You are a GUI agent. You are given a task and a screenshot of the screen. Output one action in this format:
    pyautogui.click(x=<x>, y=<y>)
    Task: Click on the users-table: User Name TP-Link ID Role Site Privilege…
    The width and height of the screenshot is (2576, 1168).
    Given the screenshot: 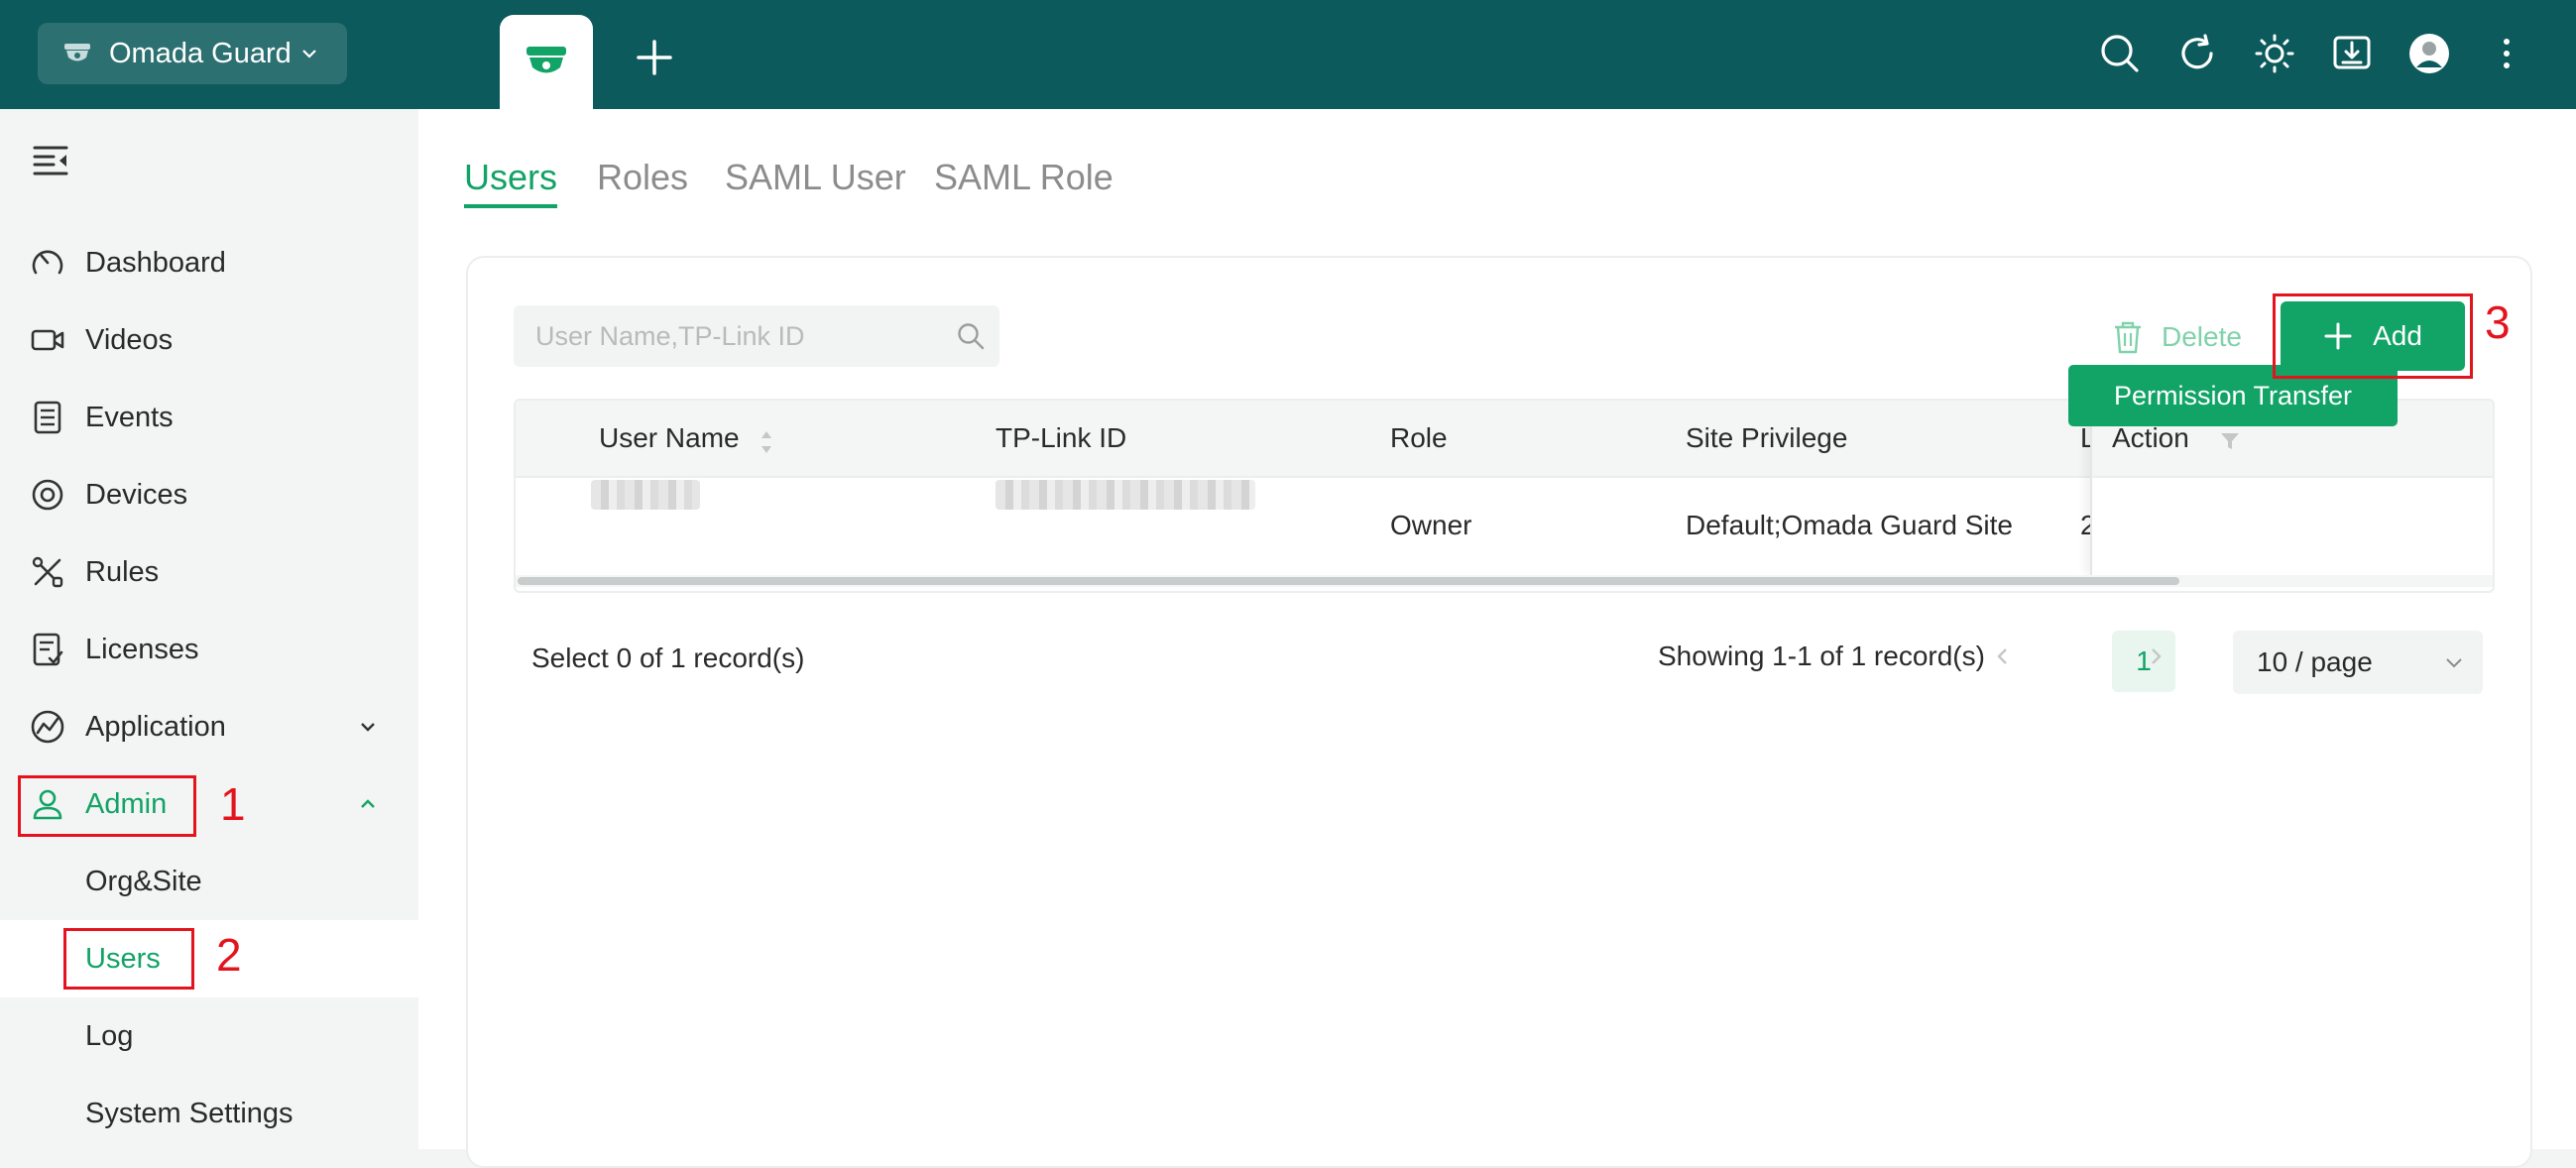 What is the action you would take?
    pyautogui.click(x=1504, y=496)
    